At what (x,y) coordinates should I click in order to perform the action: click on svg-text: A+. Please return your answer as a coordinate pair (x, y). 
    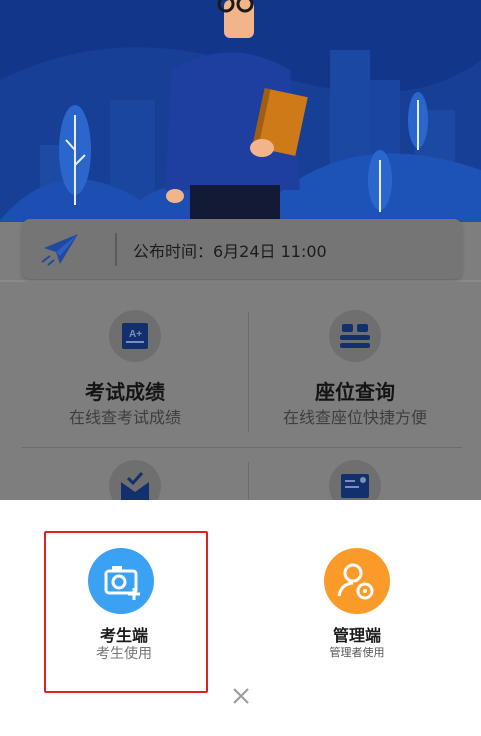
    Looking at the image, I should click on (135, 334).